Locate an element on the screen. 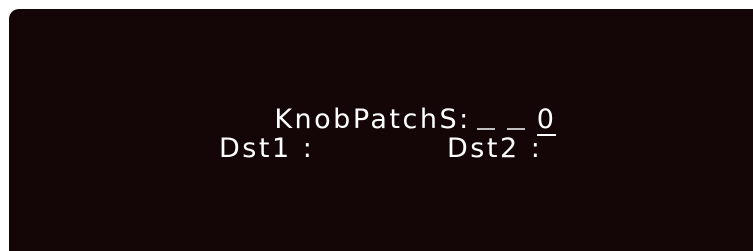  dst2-label: Dst2 : is located at coordinates (495, 148).